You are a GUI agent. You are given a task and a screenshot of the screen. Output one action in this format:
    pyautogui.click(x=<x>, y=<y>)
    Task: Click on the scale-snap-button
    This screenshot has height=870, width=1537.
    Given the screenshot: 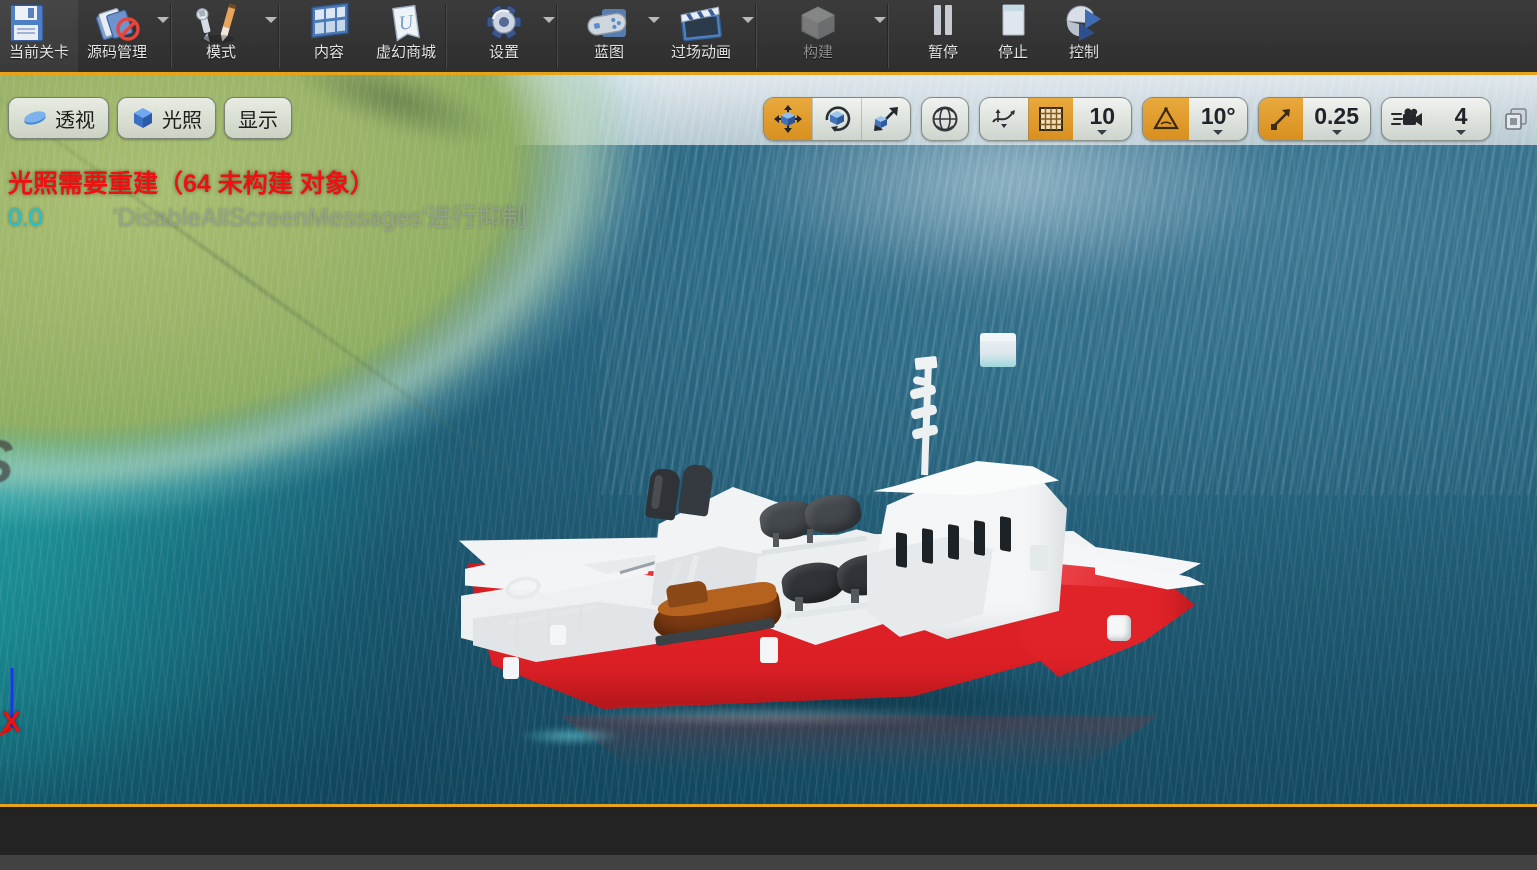 What is the action you would take?
    pyautogui.click(x=1281, y=119)
    